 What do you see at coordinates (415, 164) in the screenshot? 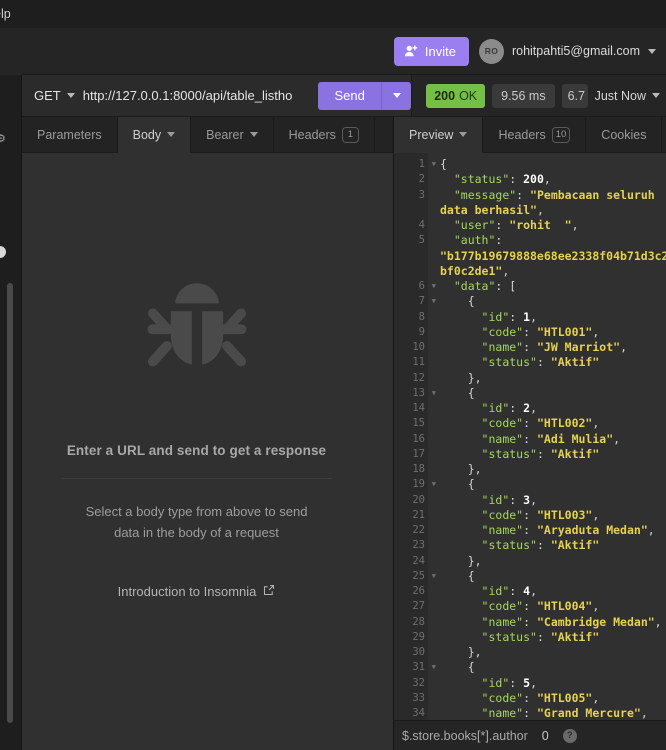
I see `line-number: 1 ▼` at bounding box center [415, 164].